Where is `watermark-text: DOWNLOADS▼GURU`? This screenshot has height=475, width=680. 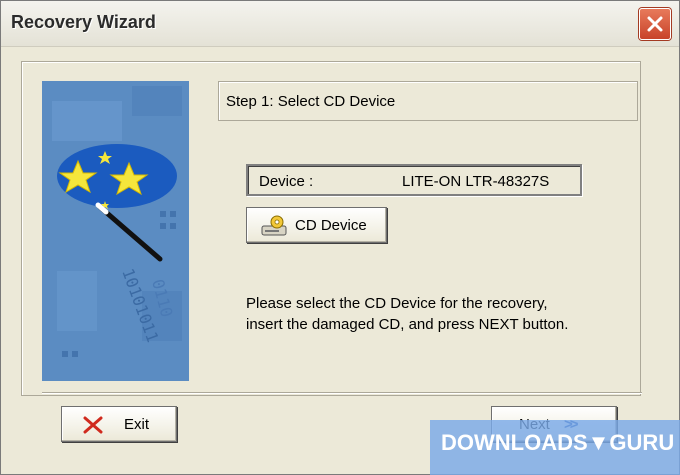
watermark-text: DOWNLOADS▼GURU is located at coordinates (558, 442).